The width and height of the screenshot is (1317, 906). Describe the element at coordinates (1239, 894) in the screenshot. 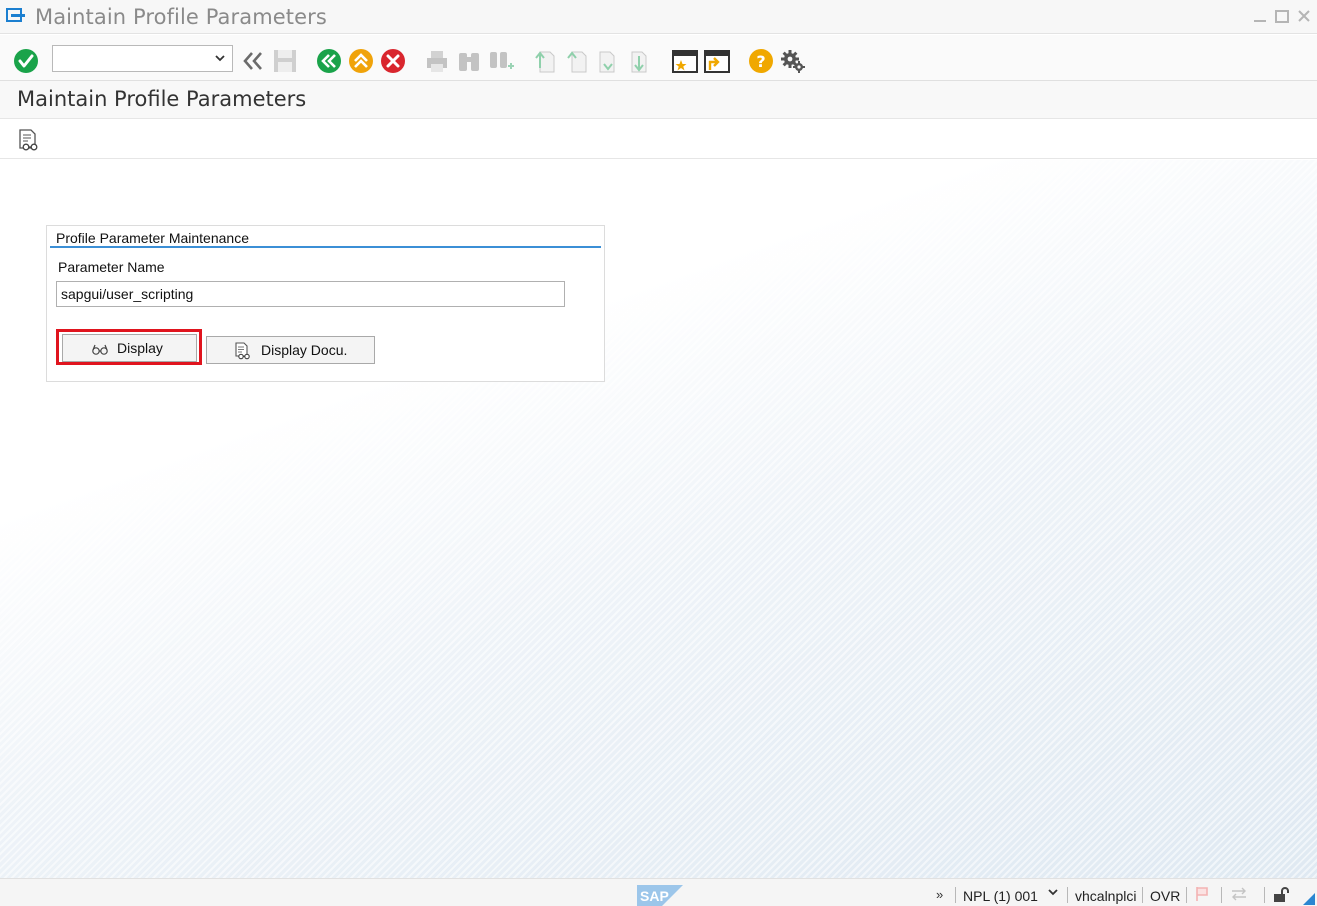

I see `transfer-icon` at that location.